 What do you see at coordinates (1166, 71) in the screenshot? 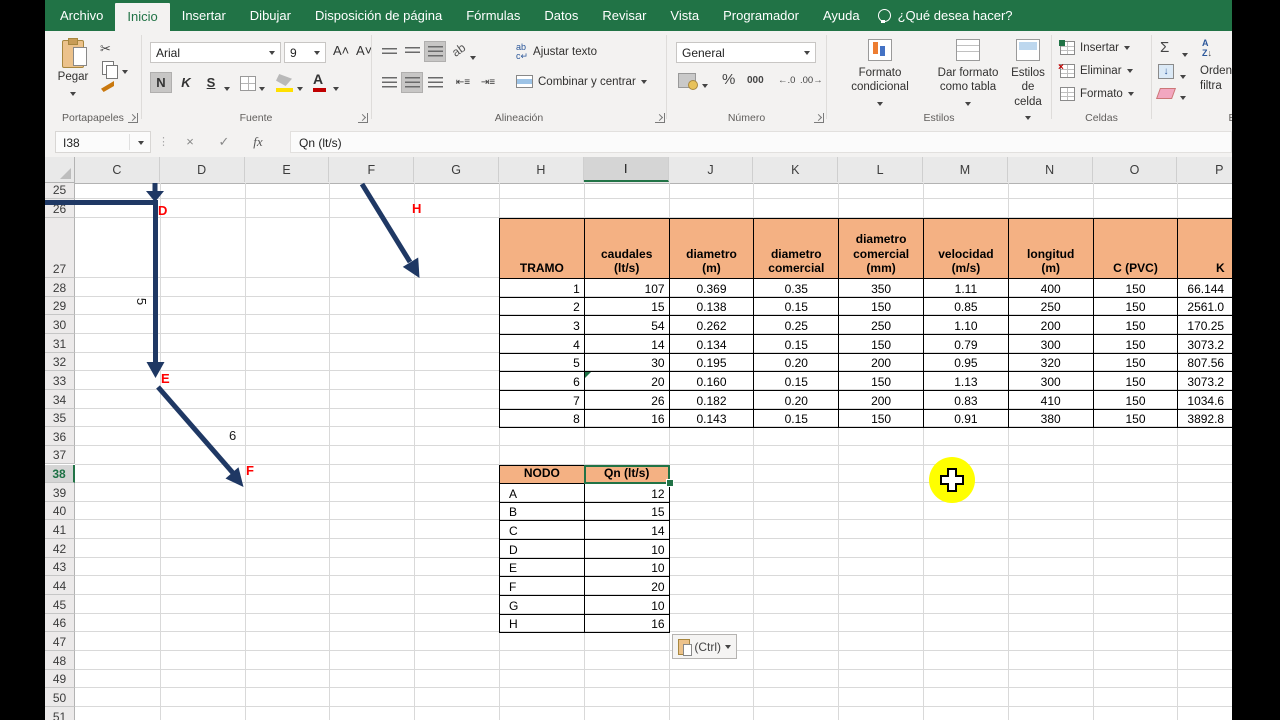
I see `fill-button: ↓` at bounding box center [1166, 71].